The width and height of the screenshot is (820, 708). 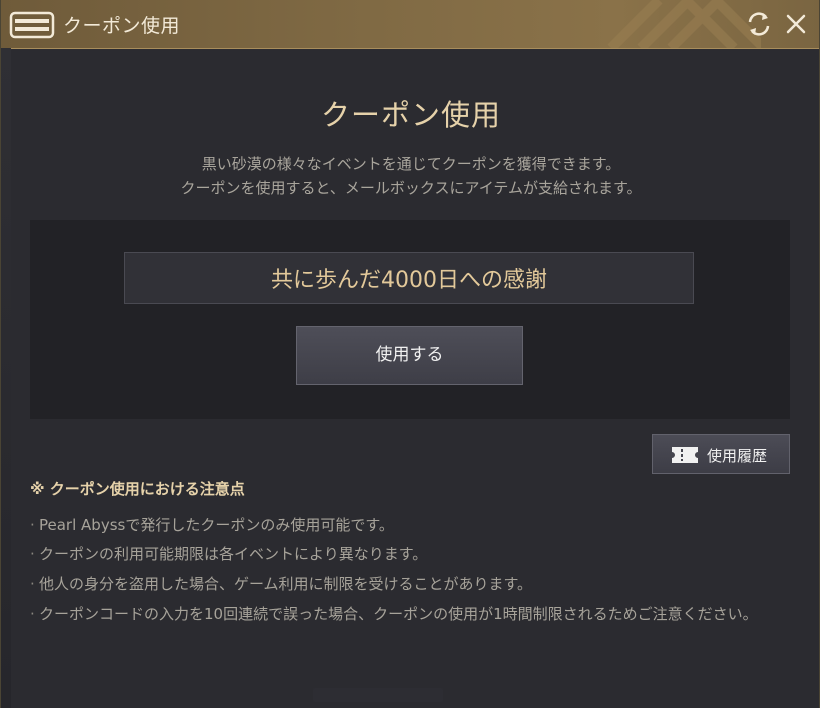 I want to click on description-line-2: クーポンを使用すると、メールボックスにアイテムが支給されます。, so click(x=411, y=188).